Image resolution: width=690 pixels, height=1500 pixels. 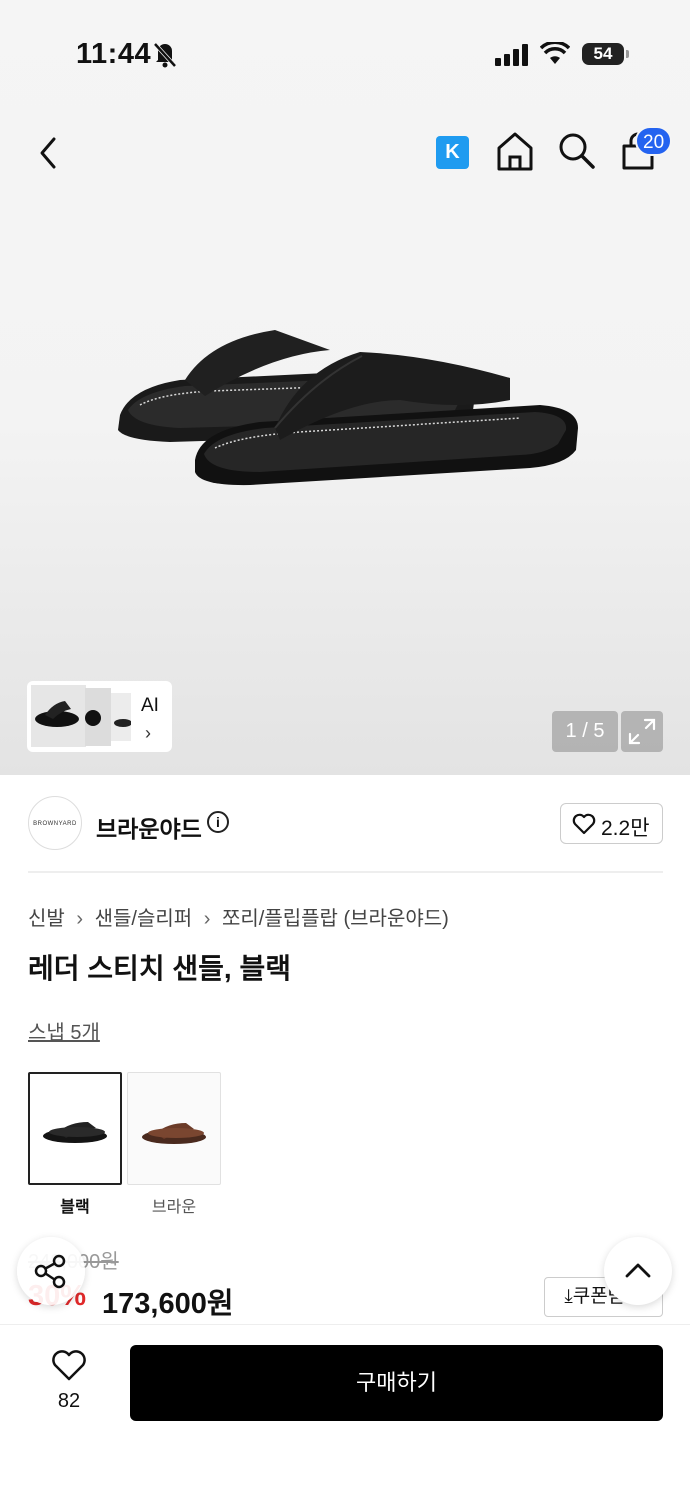 I want to click on search-button, so click(x=576, y=150).